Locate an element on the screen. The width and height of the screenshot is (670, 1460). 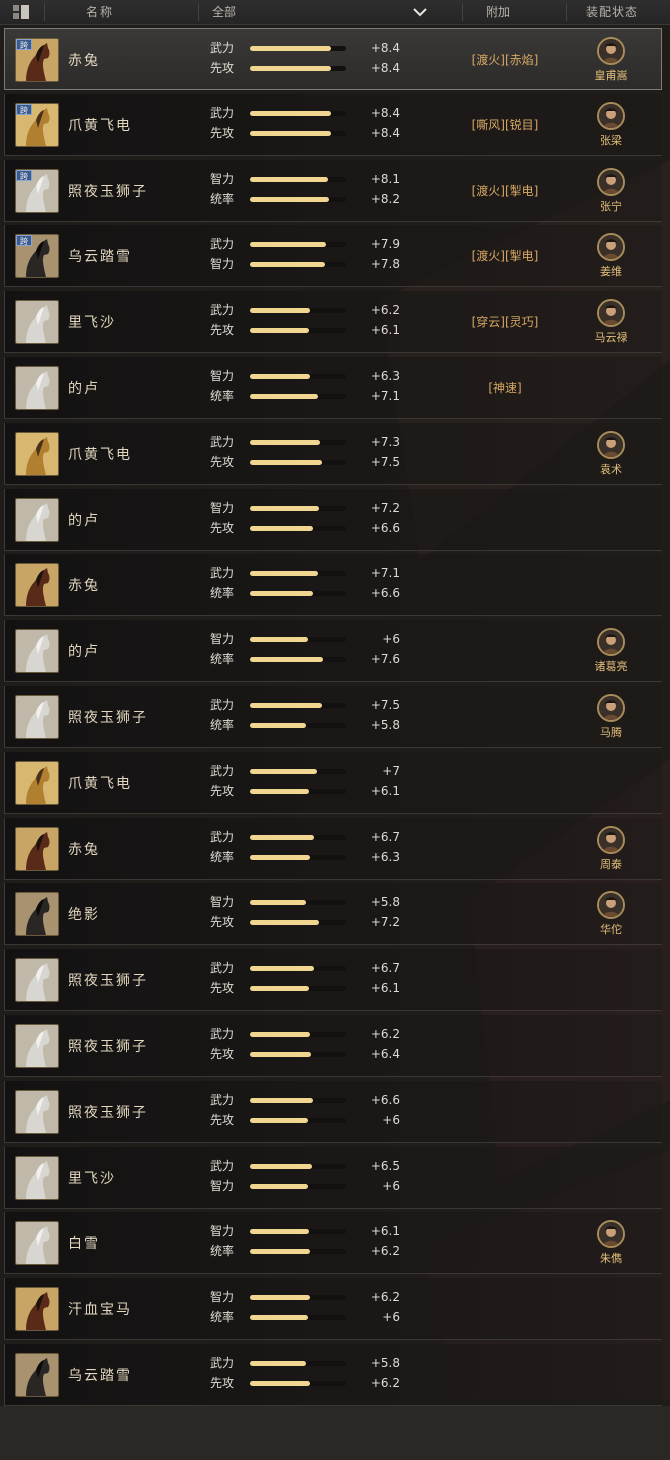
stat-line: 统率 +7.6 is located at coordinates (305, 659).